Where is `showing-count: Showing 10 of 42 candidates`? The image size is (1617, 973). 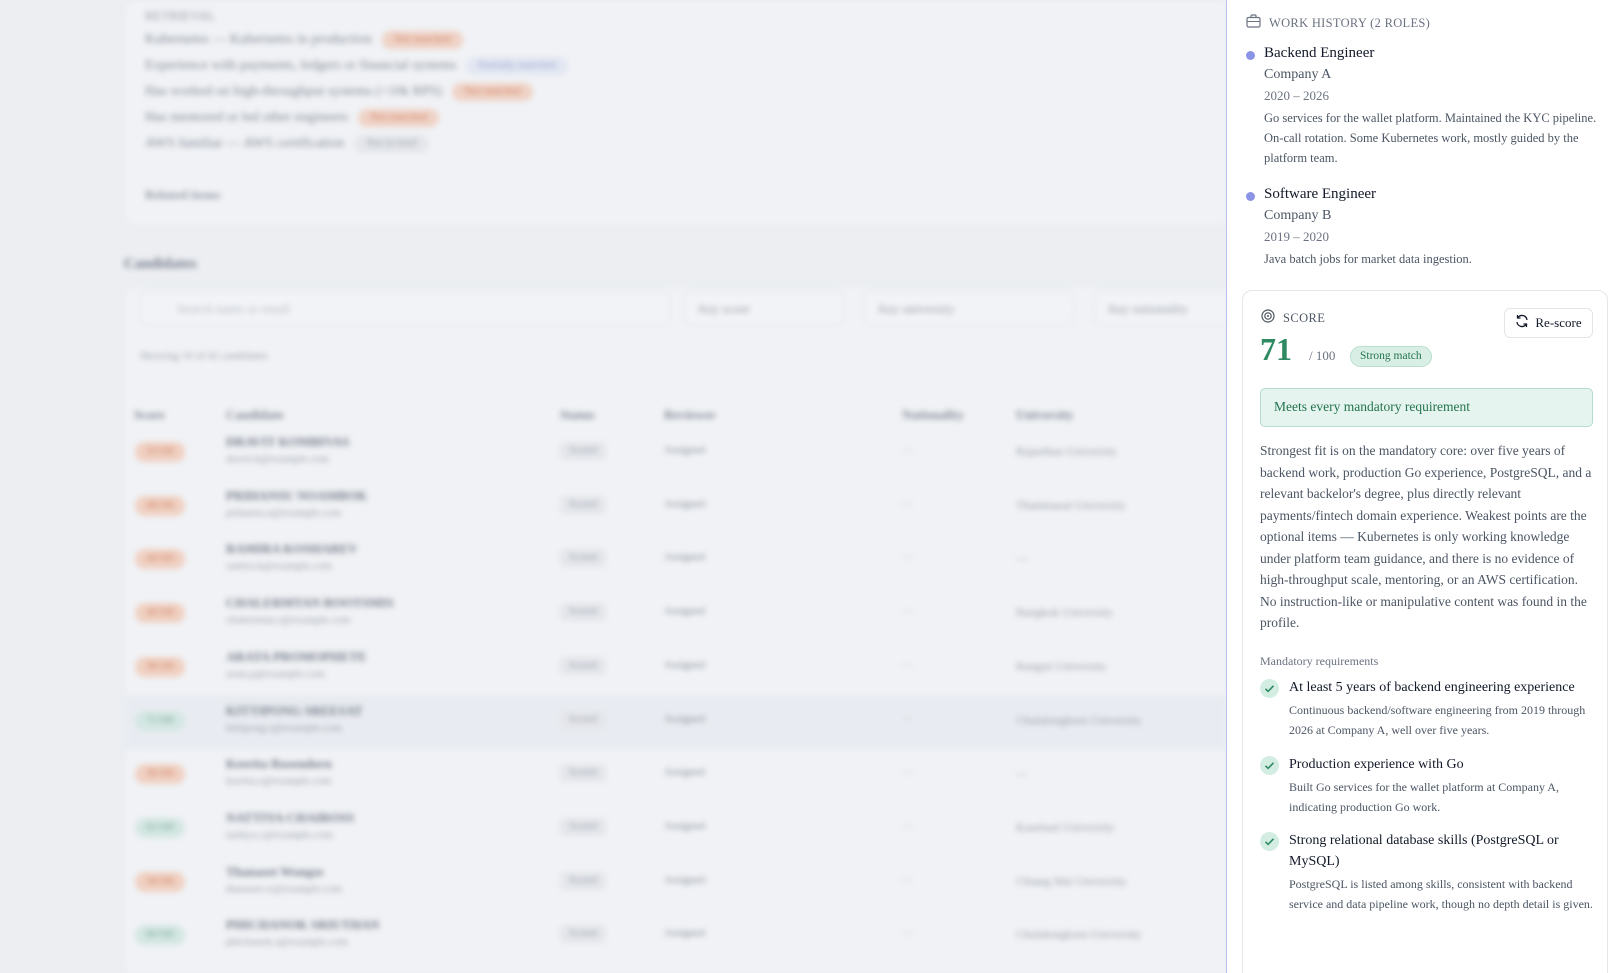 showing-count: Showing 10 of 42 candidates is located at coordinates (204, 356).